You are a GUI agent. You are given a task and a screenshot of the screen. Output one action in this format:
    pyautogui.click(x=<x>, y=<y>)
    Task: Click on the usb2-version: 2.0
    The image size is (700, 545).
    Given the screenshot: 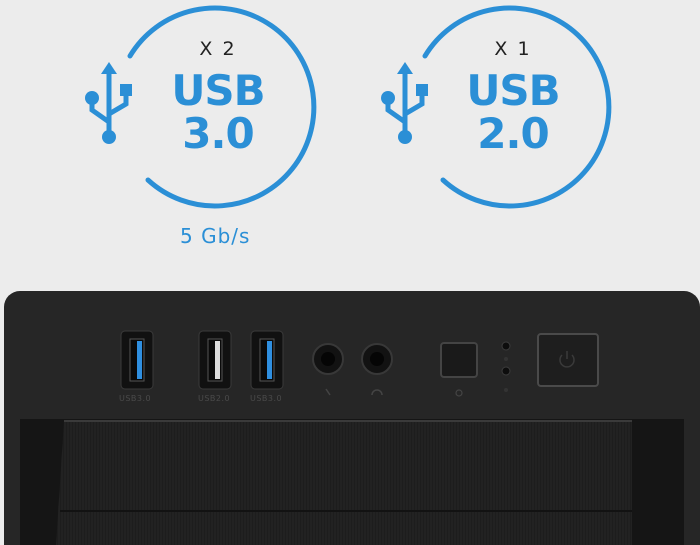 What is the action you would take?
    pyautogui.click(x=513, y=133)
    